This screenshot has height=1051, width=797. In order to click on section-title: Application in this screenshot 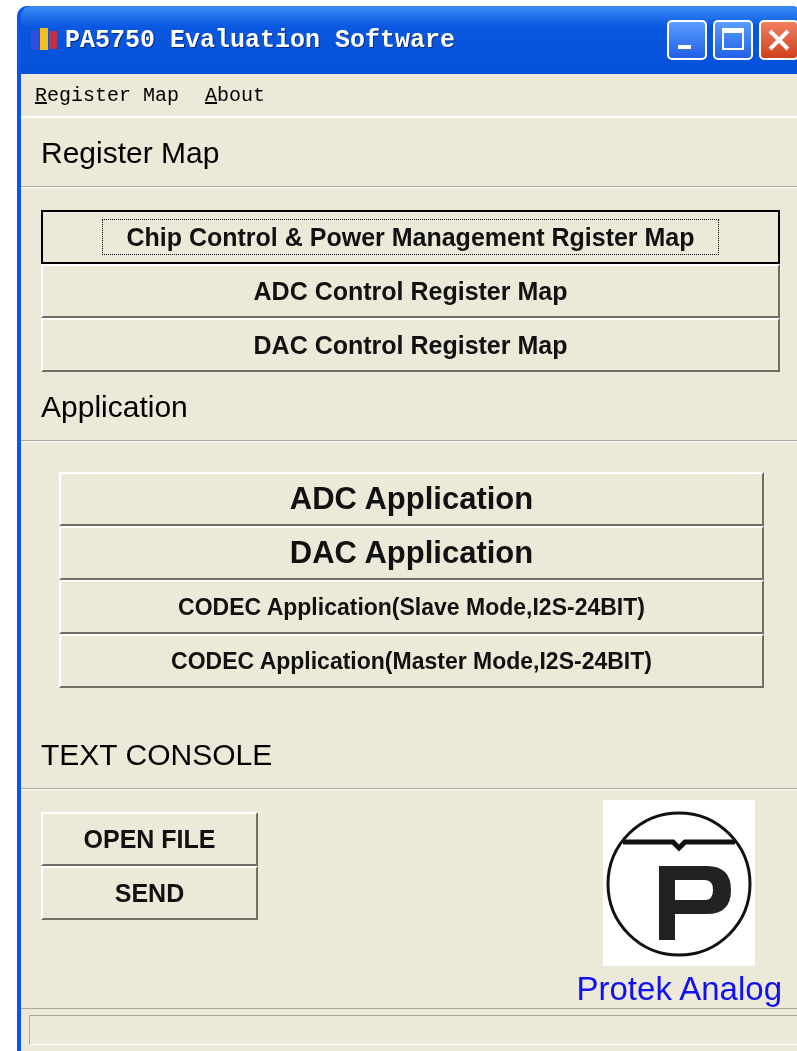, I will do `click(114, 406)`.